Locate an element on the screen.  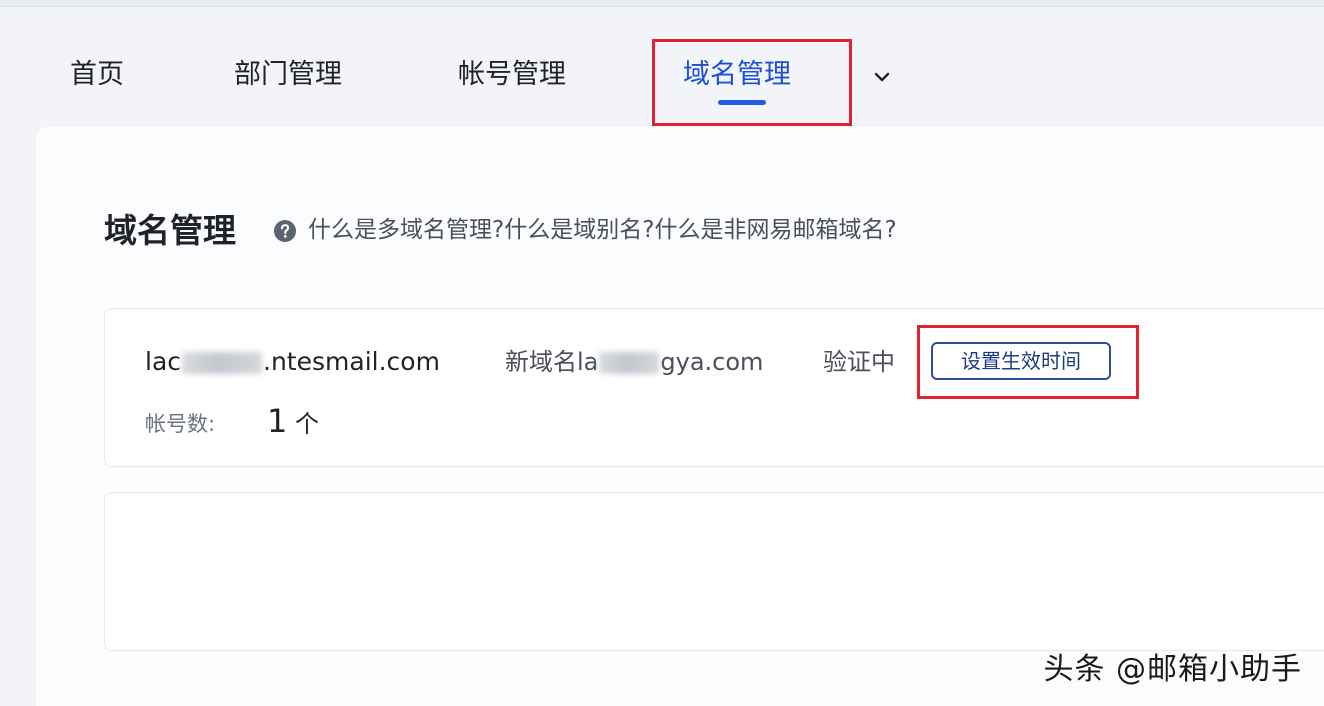
tab-department-management: 部门管理 is located at coordinates (288, 77).